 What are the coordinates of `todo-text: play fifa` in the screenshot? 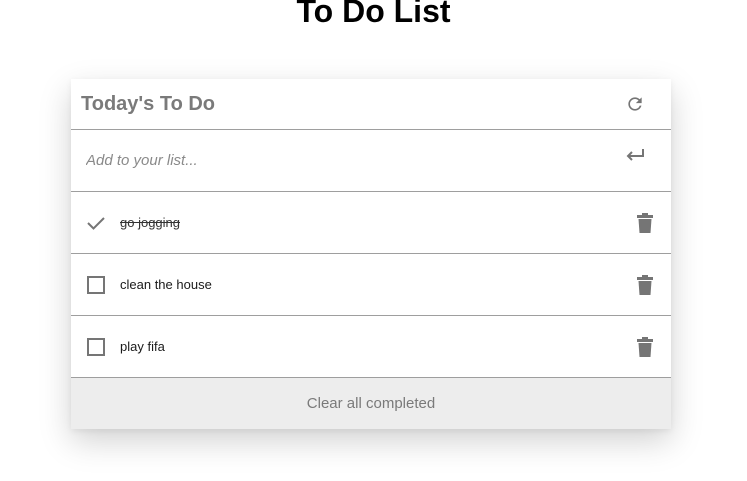 It's located at (142, 346).